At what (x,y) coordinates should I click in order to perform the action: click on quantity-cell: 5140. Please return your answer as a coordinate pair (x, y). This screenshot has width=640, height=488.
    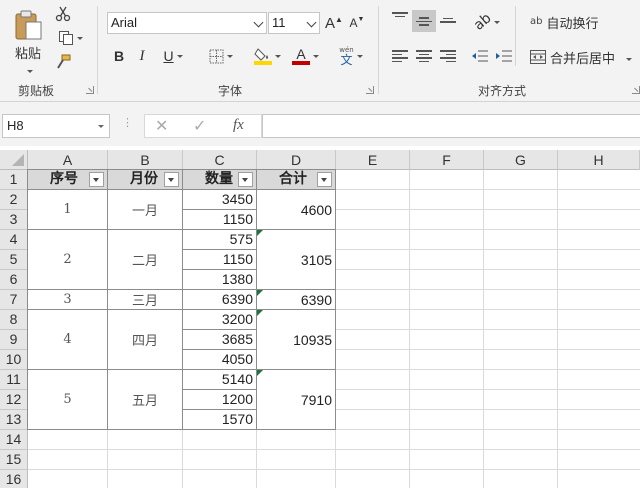
    Looking at the image, I should click on (220, 380).